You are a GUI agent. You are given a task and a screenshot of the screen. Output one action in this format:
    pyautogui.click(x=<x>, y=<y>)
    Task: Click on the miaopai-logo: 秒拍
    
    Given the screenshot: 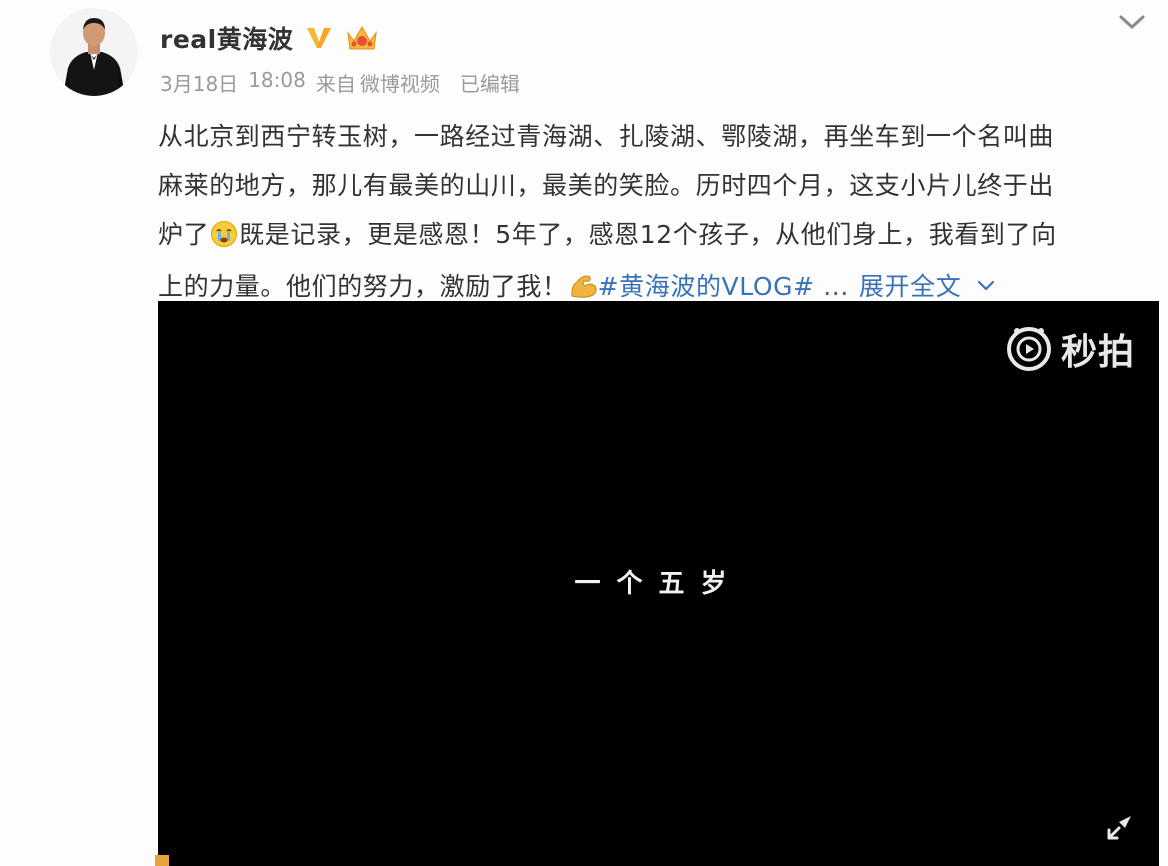 What is the action you would take?
    pyautogui.click(x=1070, y=349)
    